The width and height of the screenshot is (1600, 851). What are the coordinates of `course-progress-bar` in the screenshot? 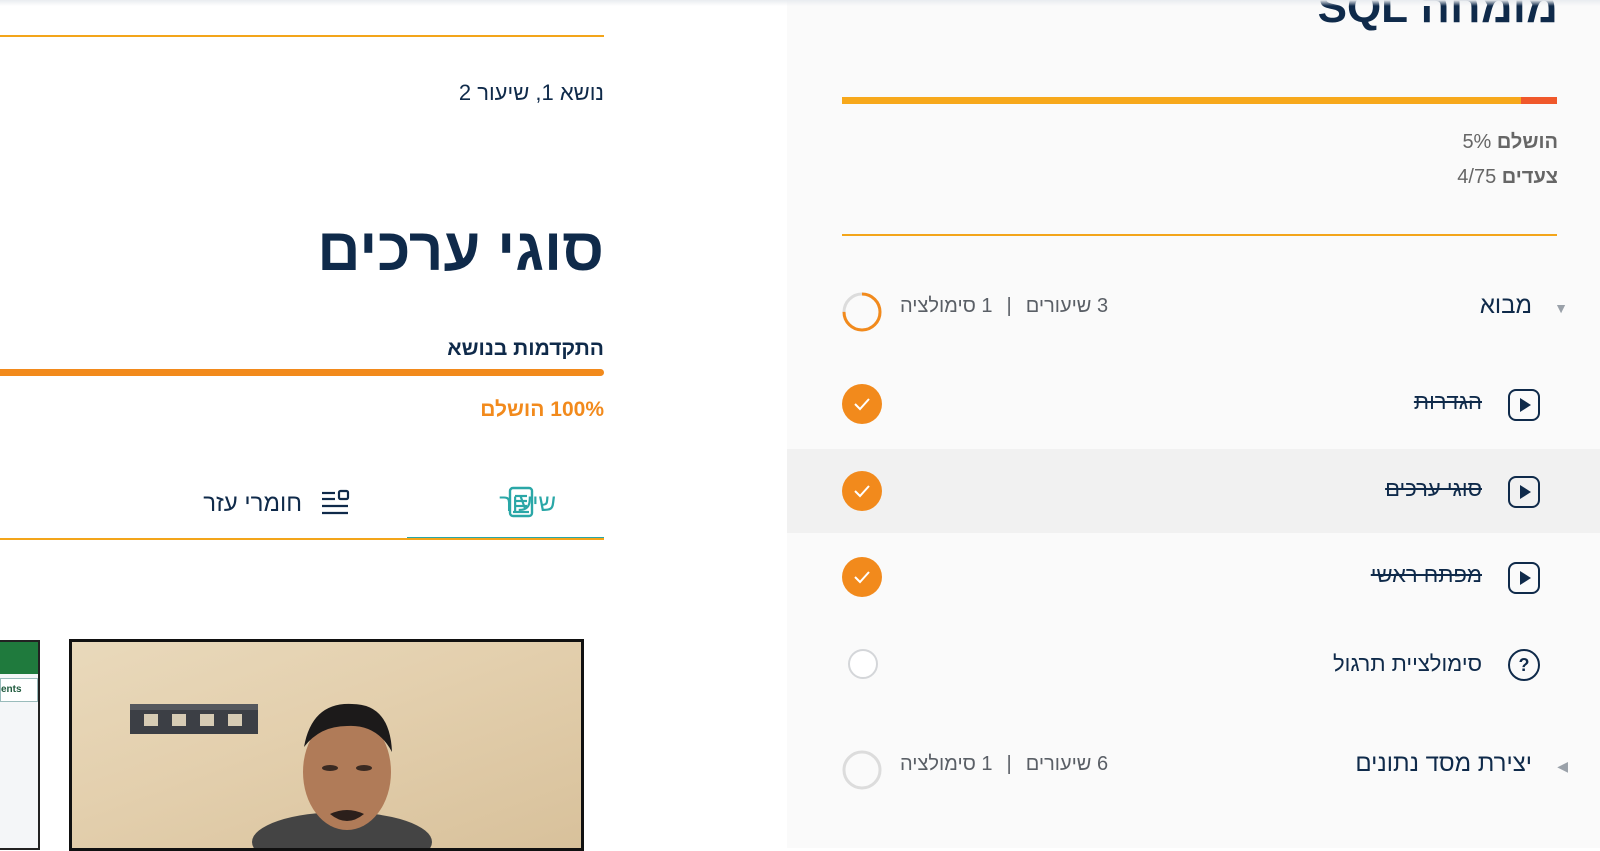 It's located at (1199, 100).